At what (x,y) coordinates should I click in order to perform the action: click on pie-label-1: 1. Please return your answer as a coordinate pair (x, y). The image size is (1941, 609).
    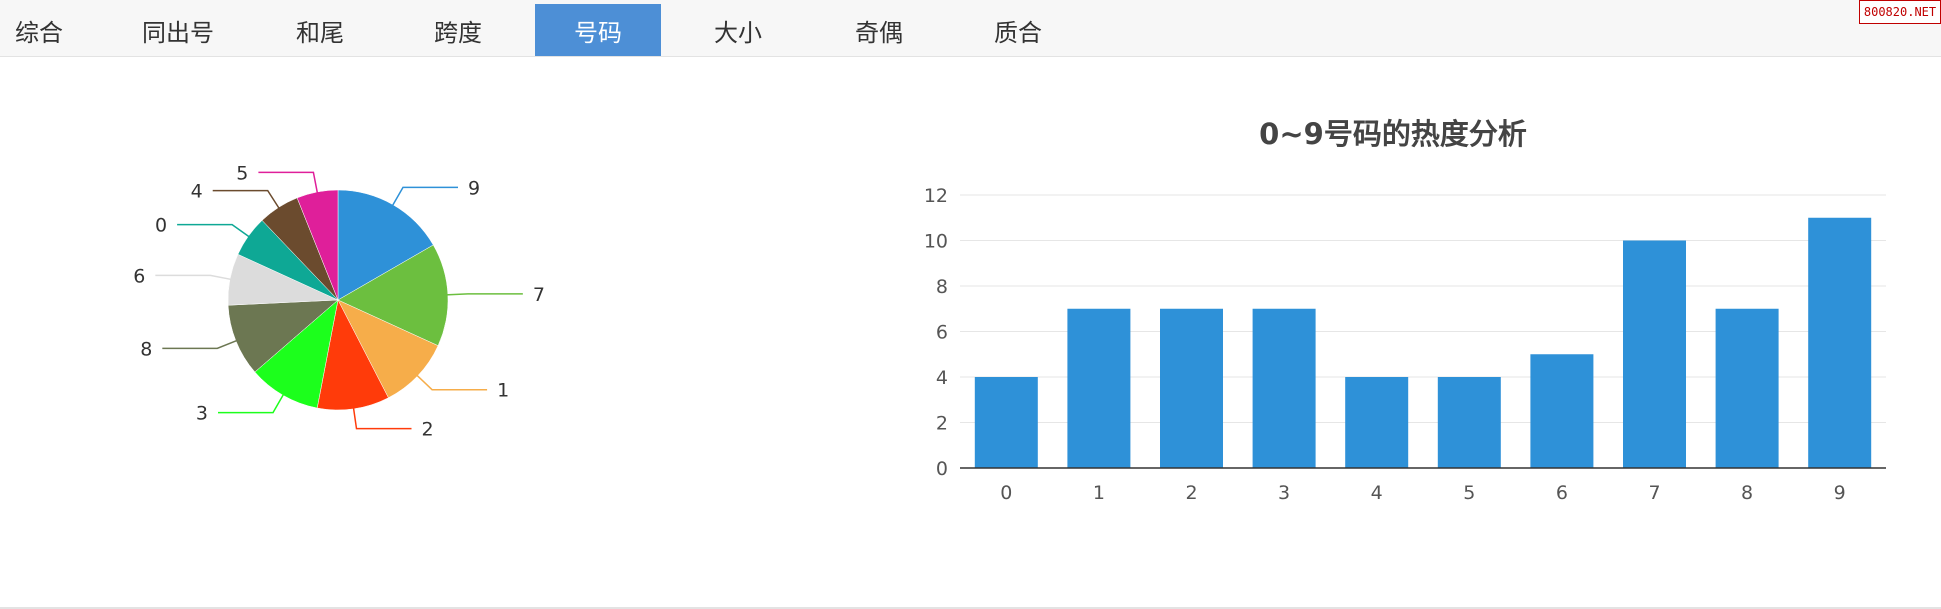
    Looking at the image, I should click on (503, 391).